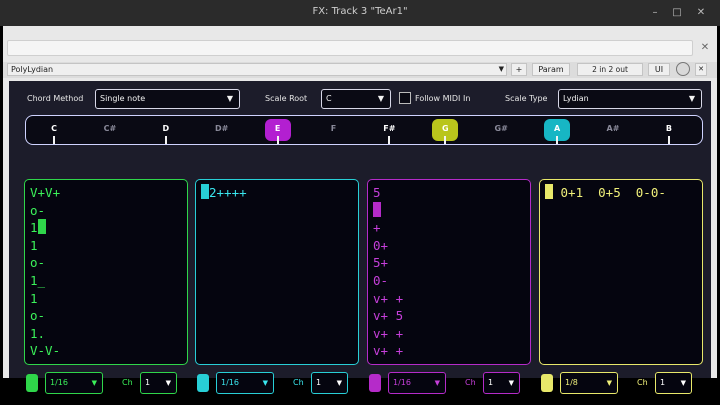 This screenshot has width=720, height=405. What do you see at coordinates (286, 98) in the screenshot?
I see `scale-root-label: Scale Root` at bounding box center [286, 98].